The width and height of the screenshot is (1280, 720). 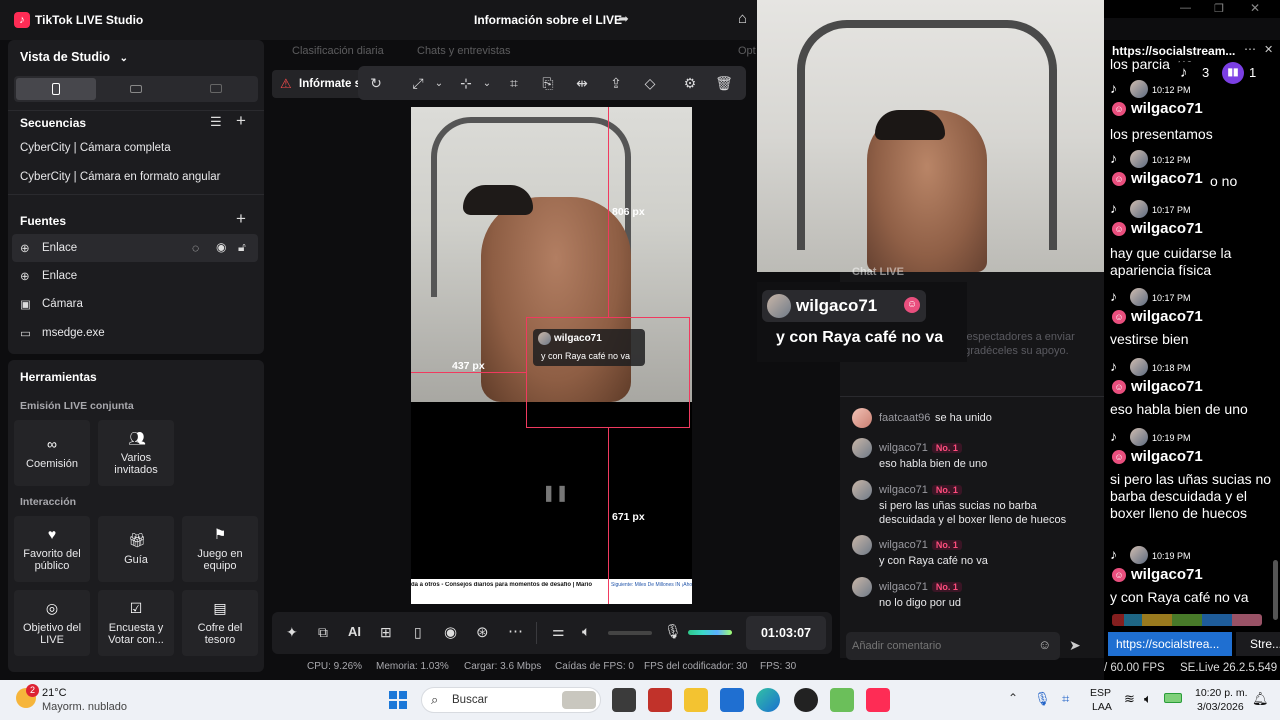 What do you see at coordinates (22, 20) in the screenshot?
I see `tiktok-logo-icon: ♪` at bounding box center [22, 20].